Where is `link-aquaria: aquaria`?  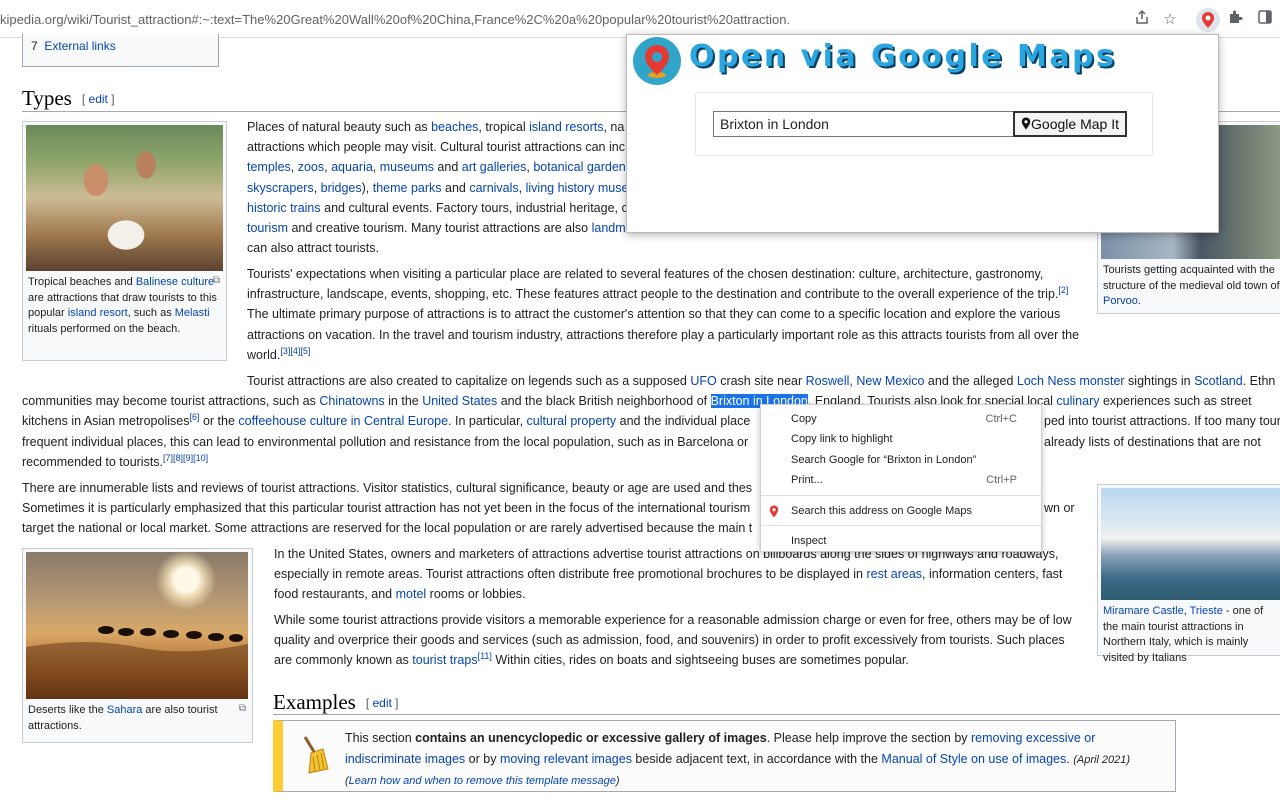 link-aquaria: aquaria is located at coordinates (352, 167).